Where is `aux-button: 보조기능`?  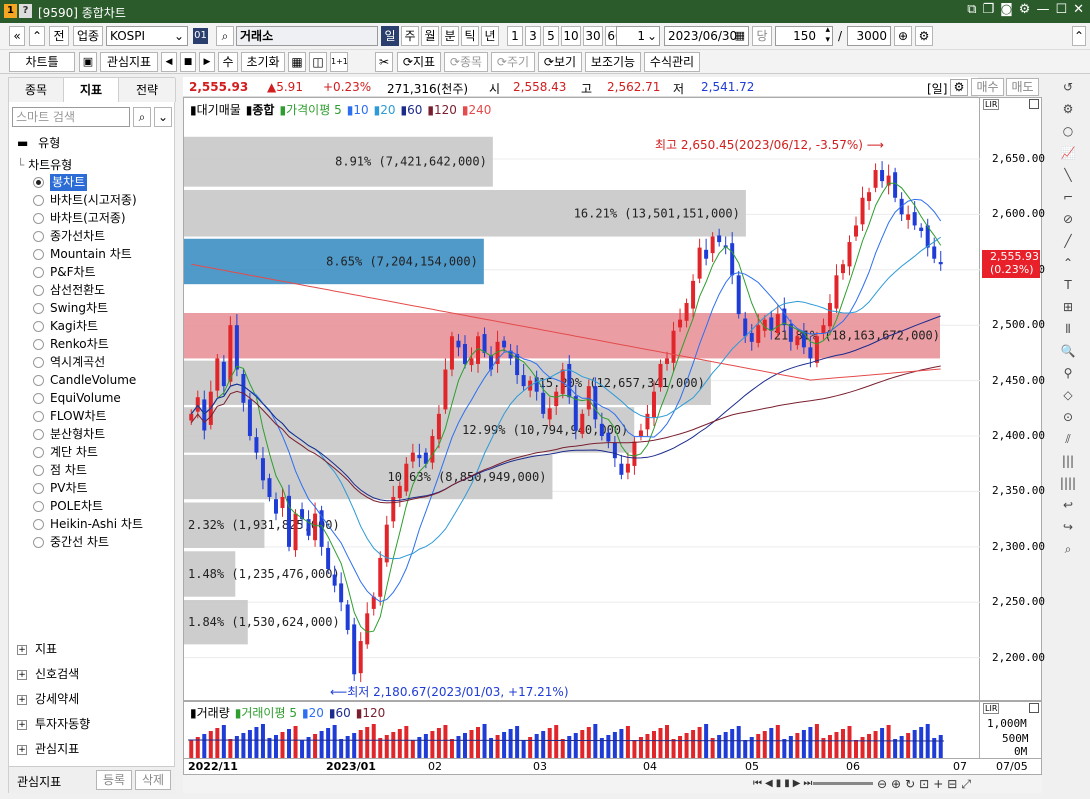 aux-button: 보조기능 is located at coordinates (613, 62).